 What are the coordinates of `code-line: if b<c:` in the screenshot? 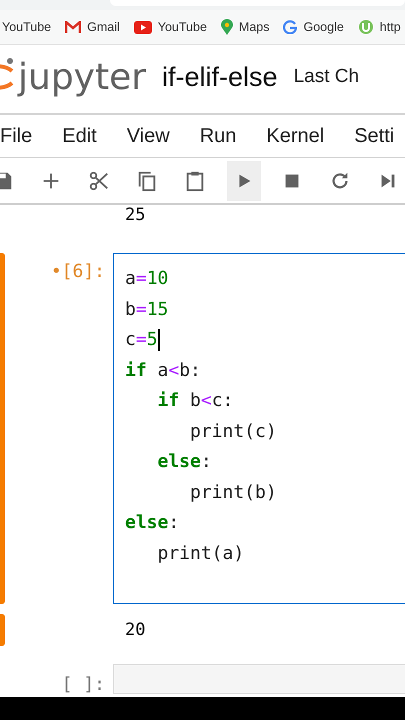 It's located at (195, 401).